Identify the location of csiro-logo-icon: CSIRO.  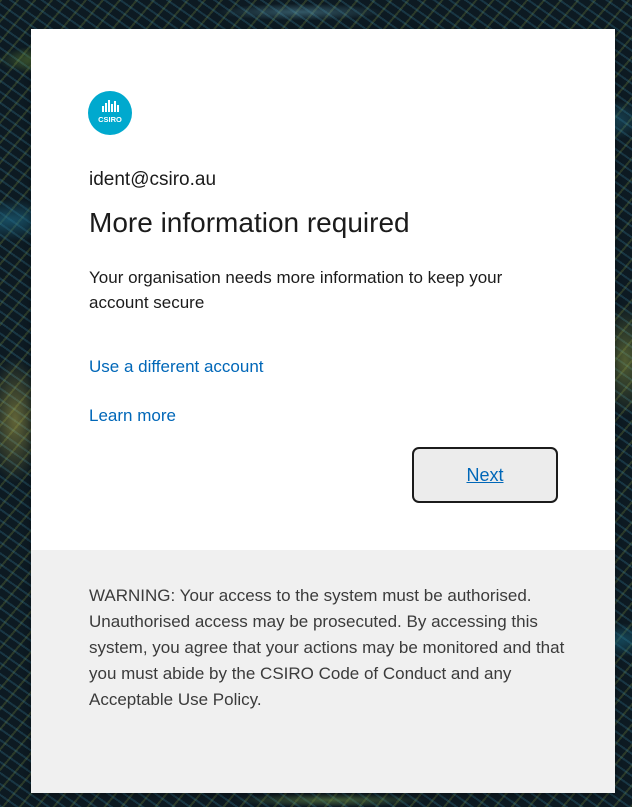
(110, 112).